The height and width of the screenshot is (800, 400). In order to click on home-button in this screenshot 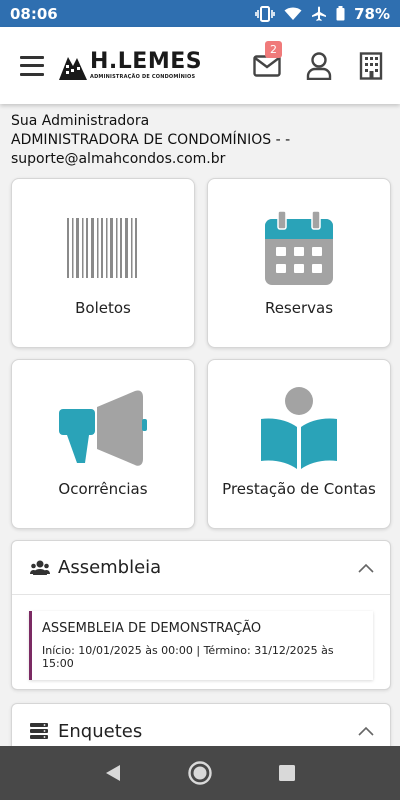, I will do `click(200, 773)`.